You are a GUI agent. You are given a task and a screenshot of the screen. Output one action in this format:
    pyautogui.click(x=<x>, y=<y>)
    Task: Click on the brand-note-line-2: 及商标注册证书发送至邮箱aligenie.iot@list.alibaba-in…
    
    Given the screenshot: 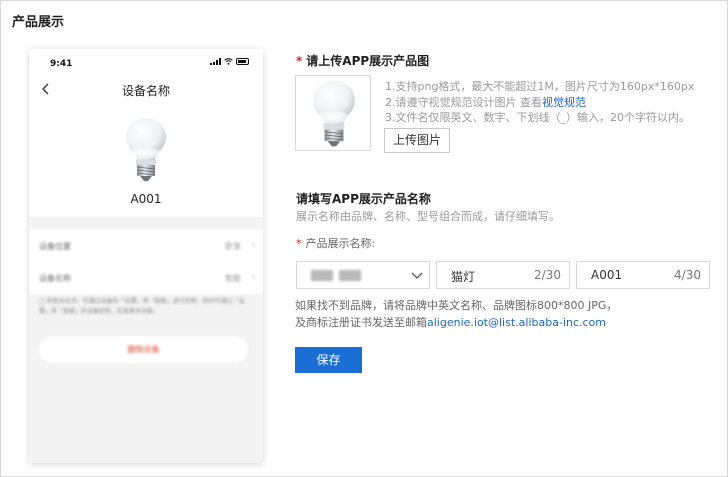 What is the action you would take?
    pyautogui.click(x=450, y=322)
    